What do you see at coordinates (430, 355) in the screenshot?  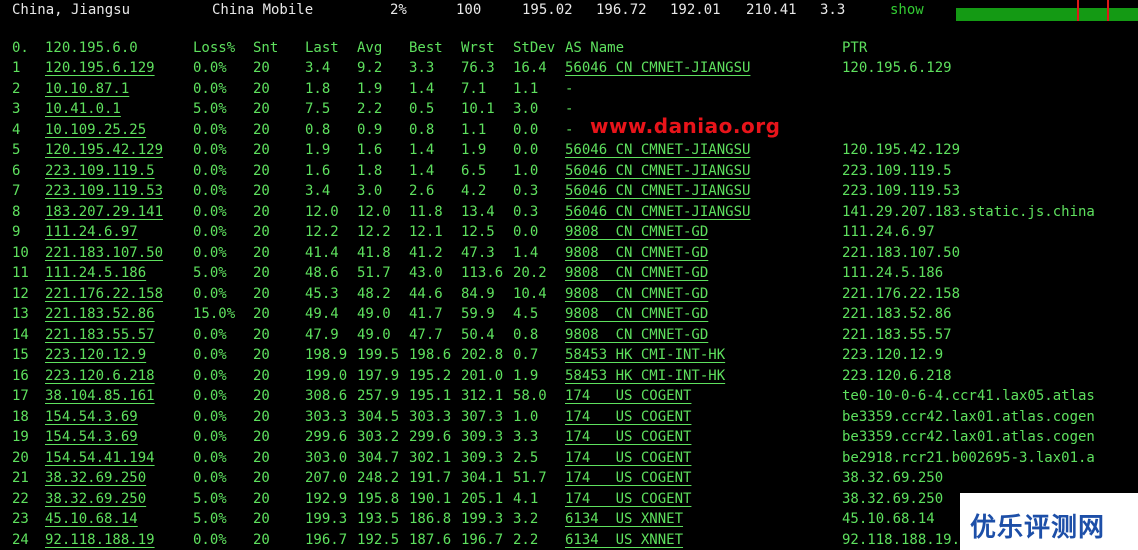 I see `hop-best: 198.6` at bounding box center [430, 355].